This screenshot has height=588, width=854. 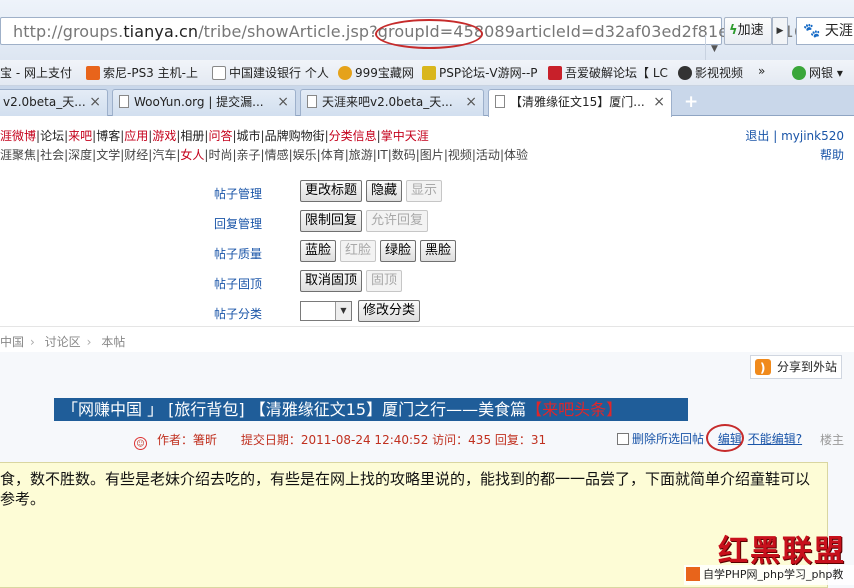 I want to click on nav-link: 游戏, so click(x=164, y=136).